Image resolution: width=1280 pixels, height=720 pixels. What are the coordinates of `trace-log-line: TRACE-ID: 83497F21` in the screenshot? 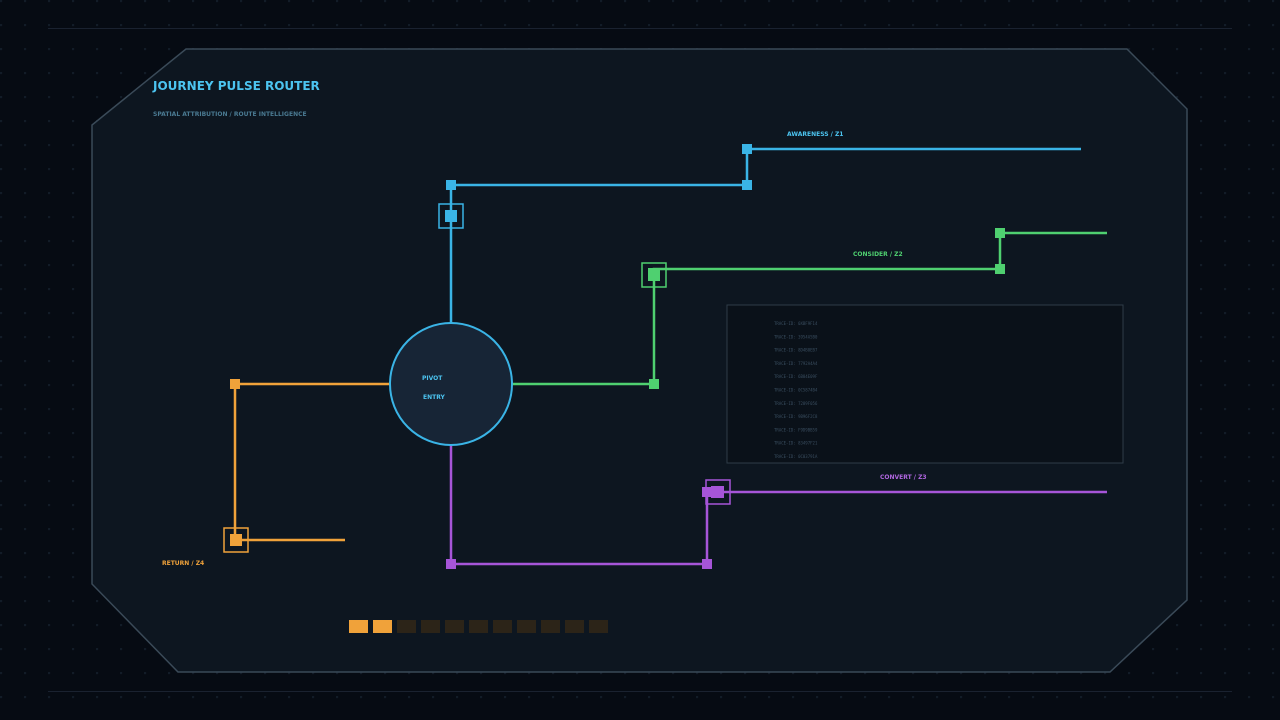 It's located at (796, 443).